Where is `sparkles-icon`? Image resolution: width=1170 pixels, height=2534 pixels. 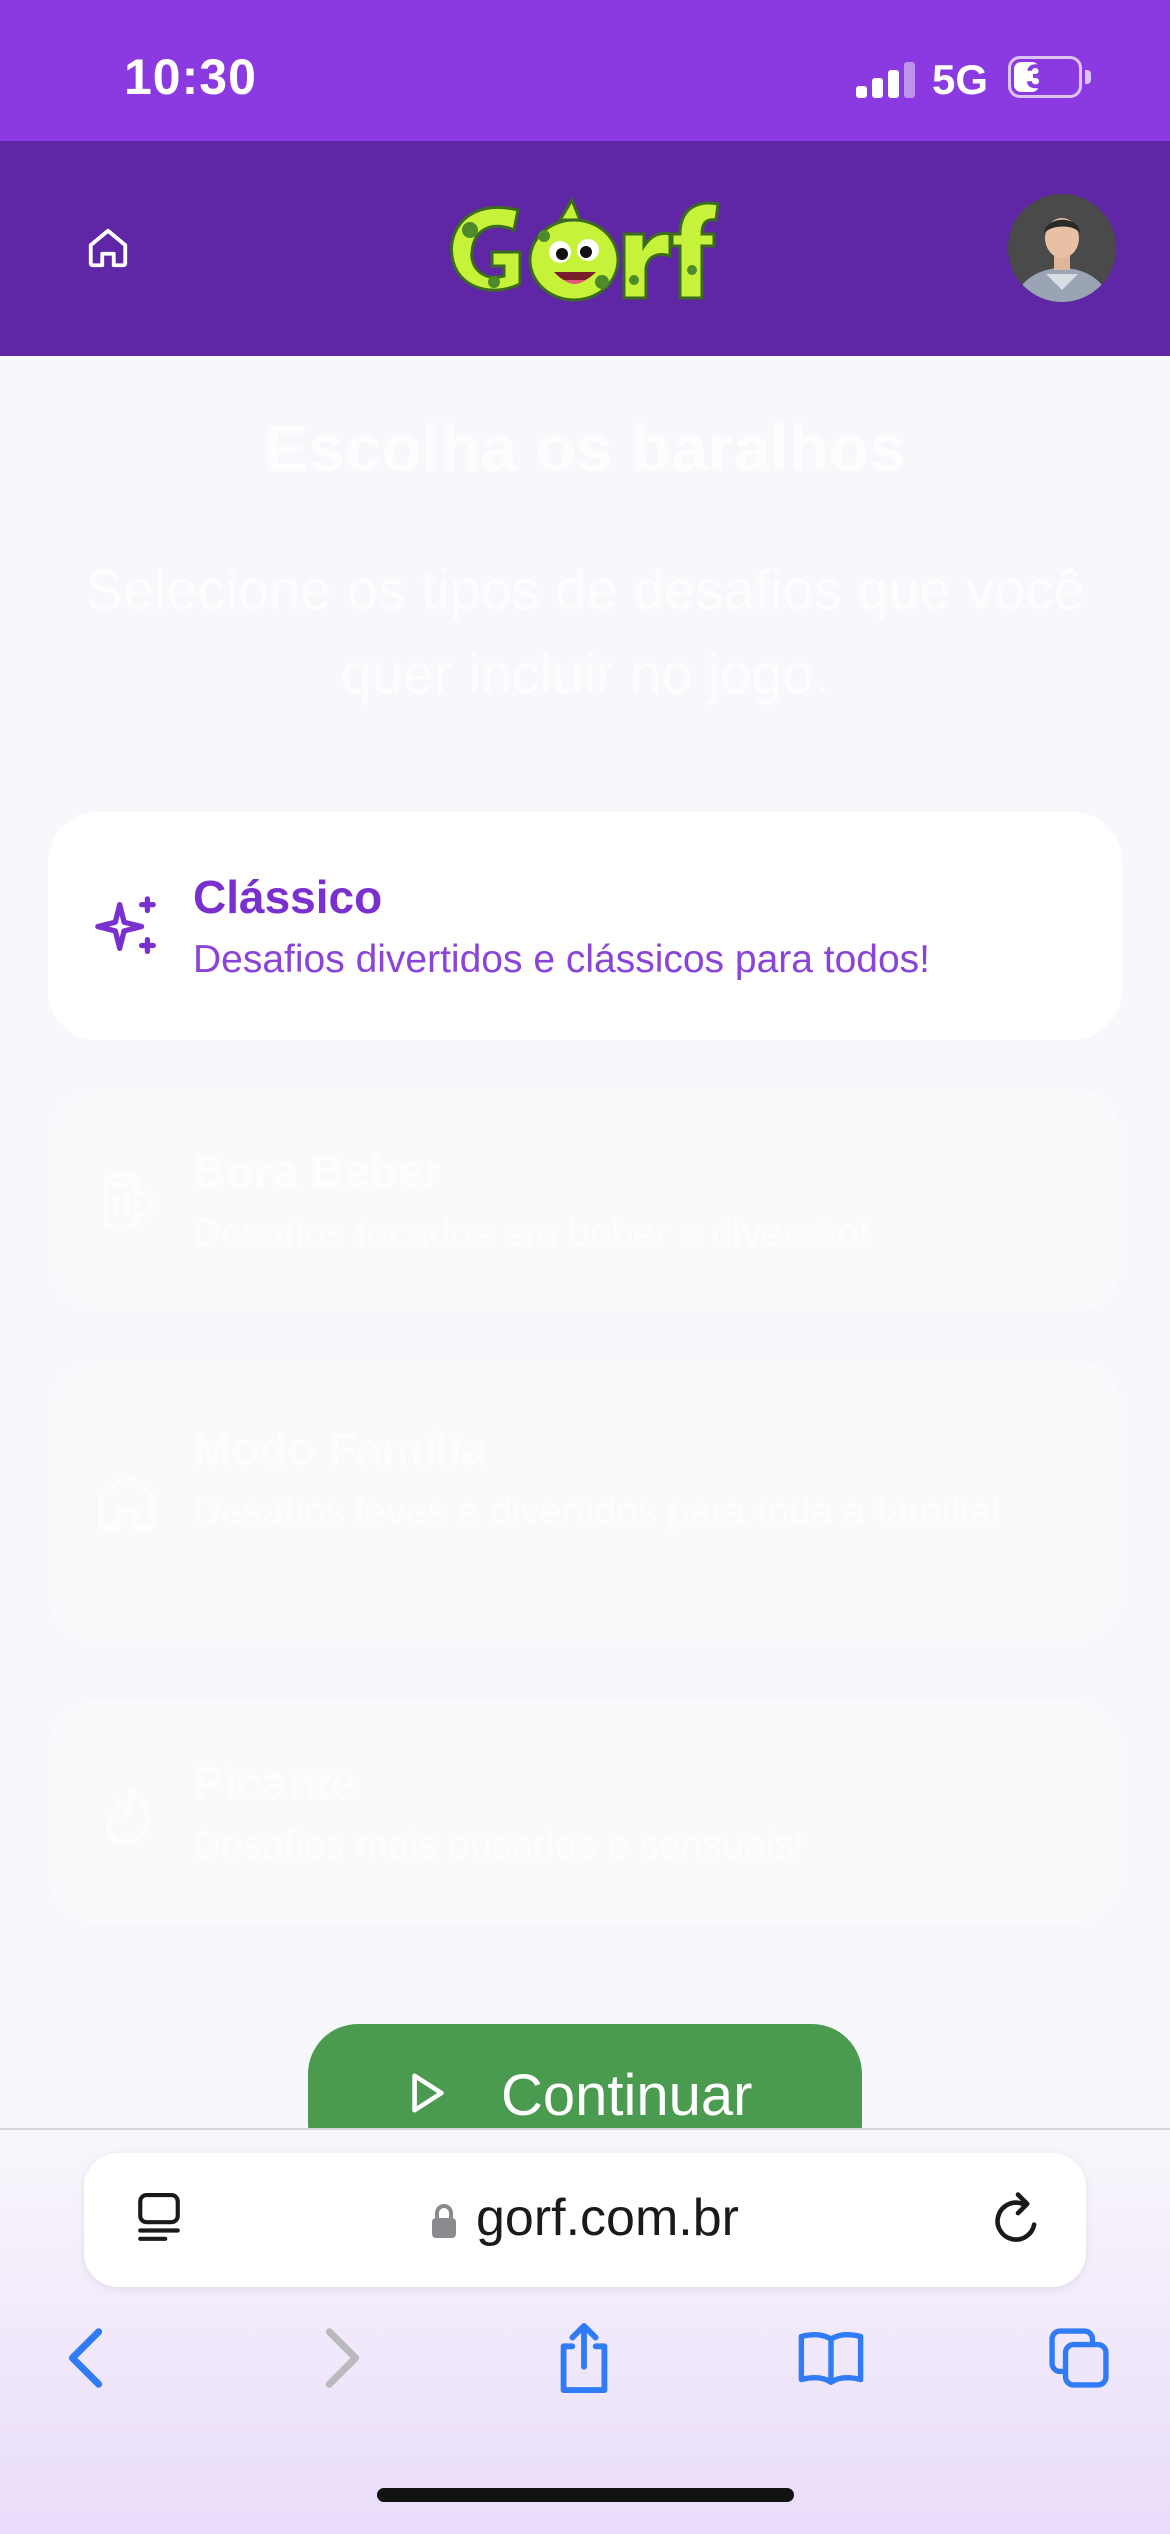
sparkles-icon is located at coordinates (125, 925).